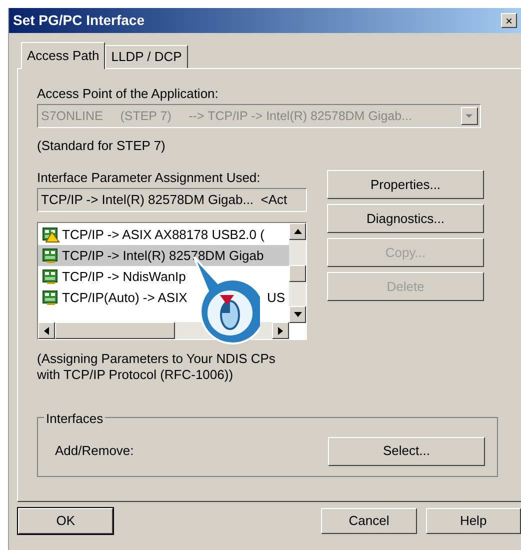 Image resolution: width=521 pixels, height=550 pixels. Describe the element at coordinates (163, 255) in the screenshot. I see `list-item: TCP/IP -> Intel(R) 82578DM Gigab` at that location.